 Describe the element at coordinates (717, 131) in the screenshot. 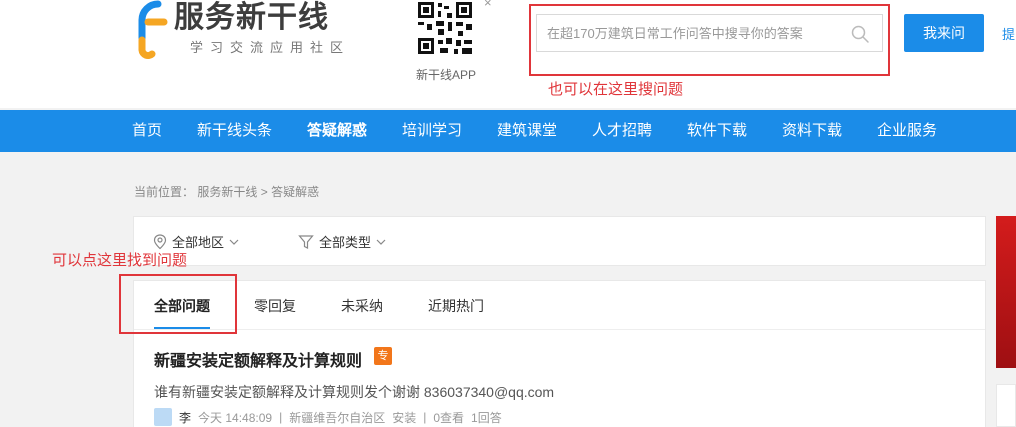

I see `nav-item-software: 软件下载` at that location.